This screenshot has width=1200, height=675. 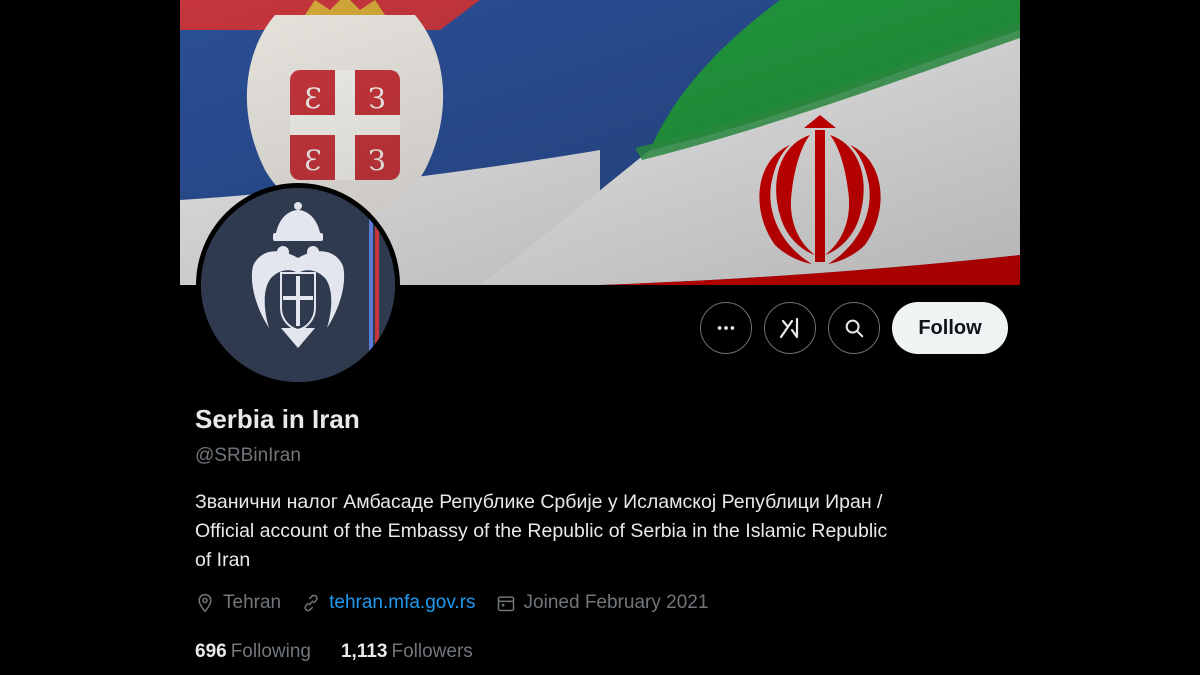 I want to click on grok-button, so click(x=790, y=328).